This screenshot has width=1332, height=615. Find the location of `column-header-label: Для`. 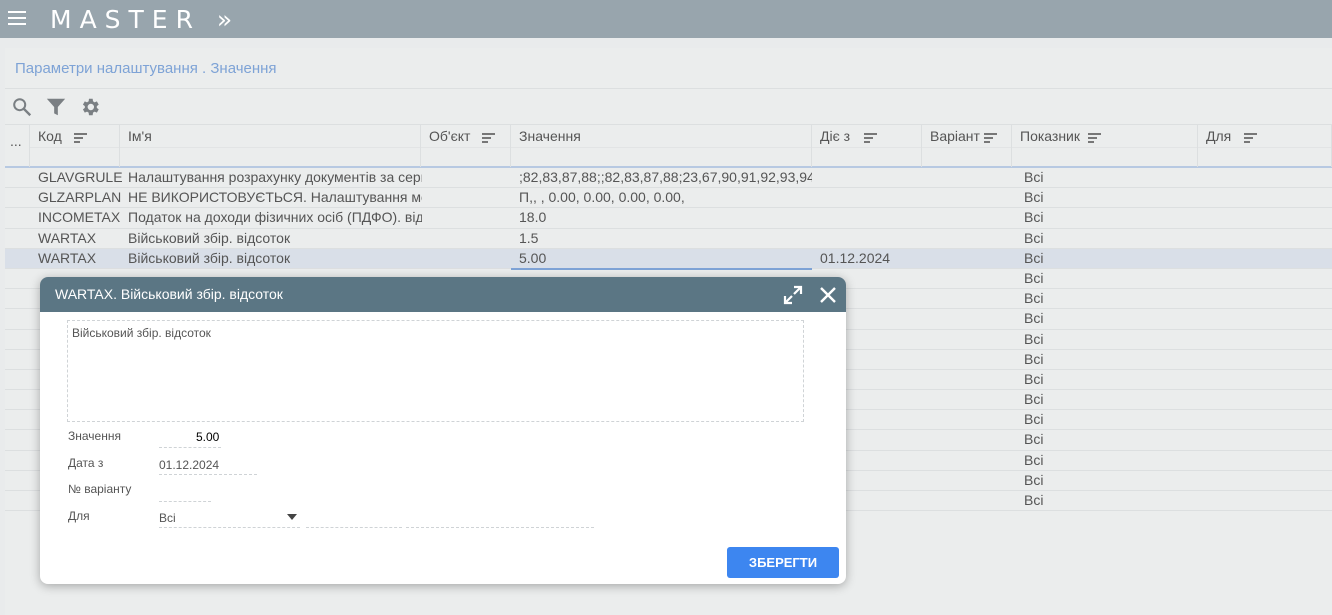

column-header-label: Для is located at coordinates (1219, 136).